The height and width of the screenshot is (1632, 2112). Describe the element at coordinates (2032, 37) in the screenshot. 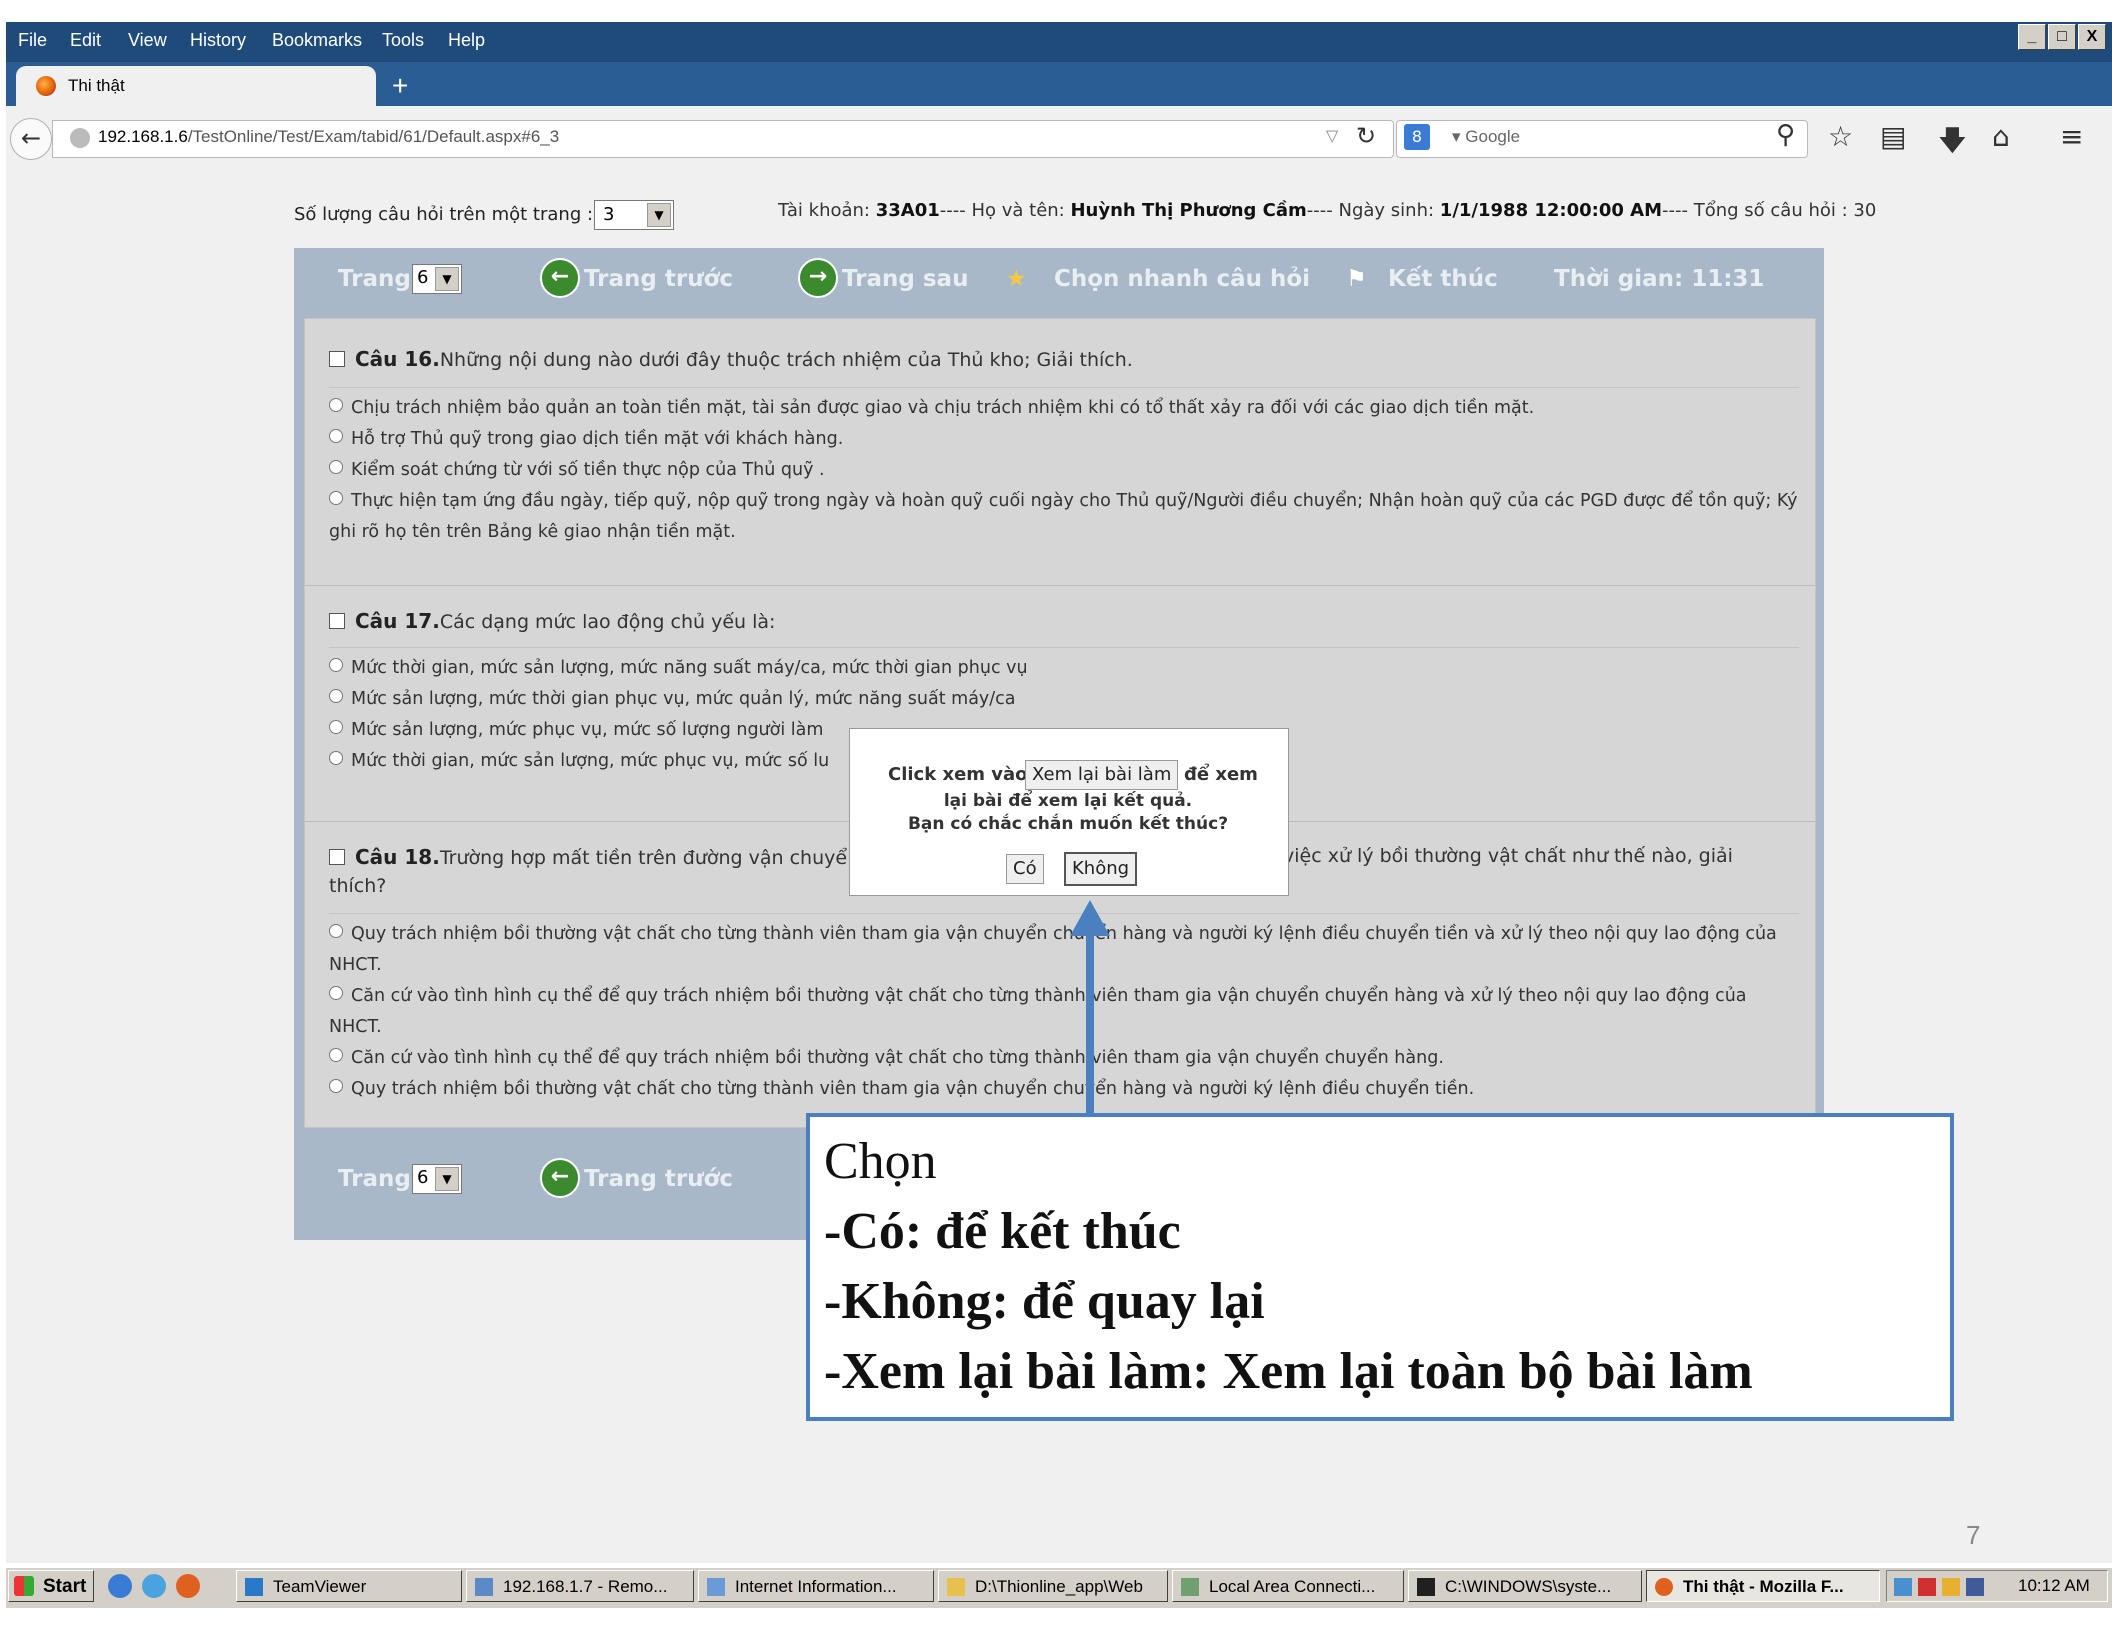

I see `minimize-button: _` at that location.